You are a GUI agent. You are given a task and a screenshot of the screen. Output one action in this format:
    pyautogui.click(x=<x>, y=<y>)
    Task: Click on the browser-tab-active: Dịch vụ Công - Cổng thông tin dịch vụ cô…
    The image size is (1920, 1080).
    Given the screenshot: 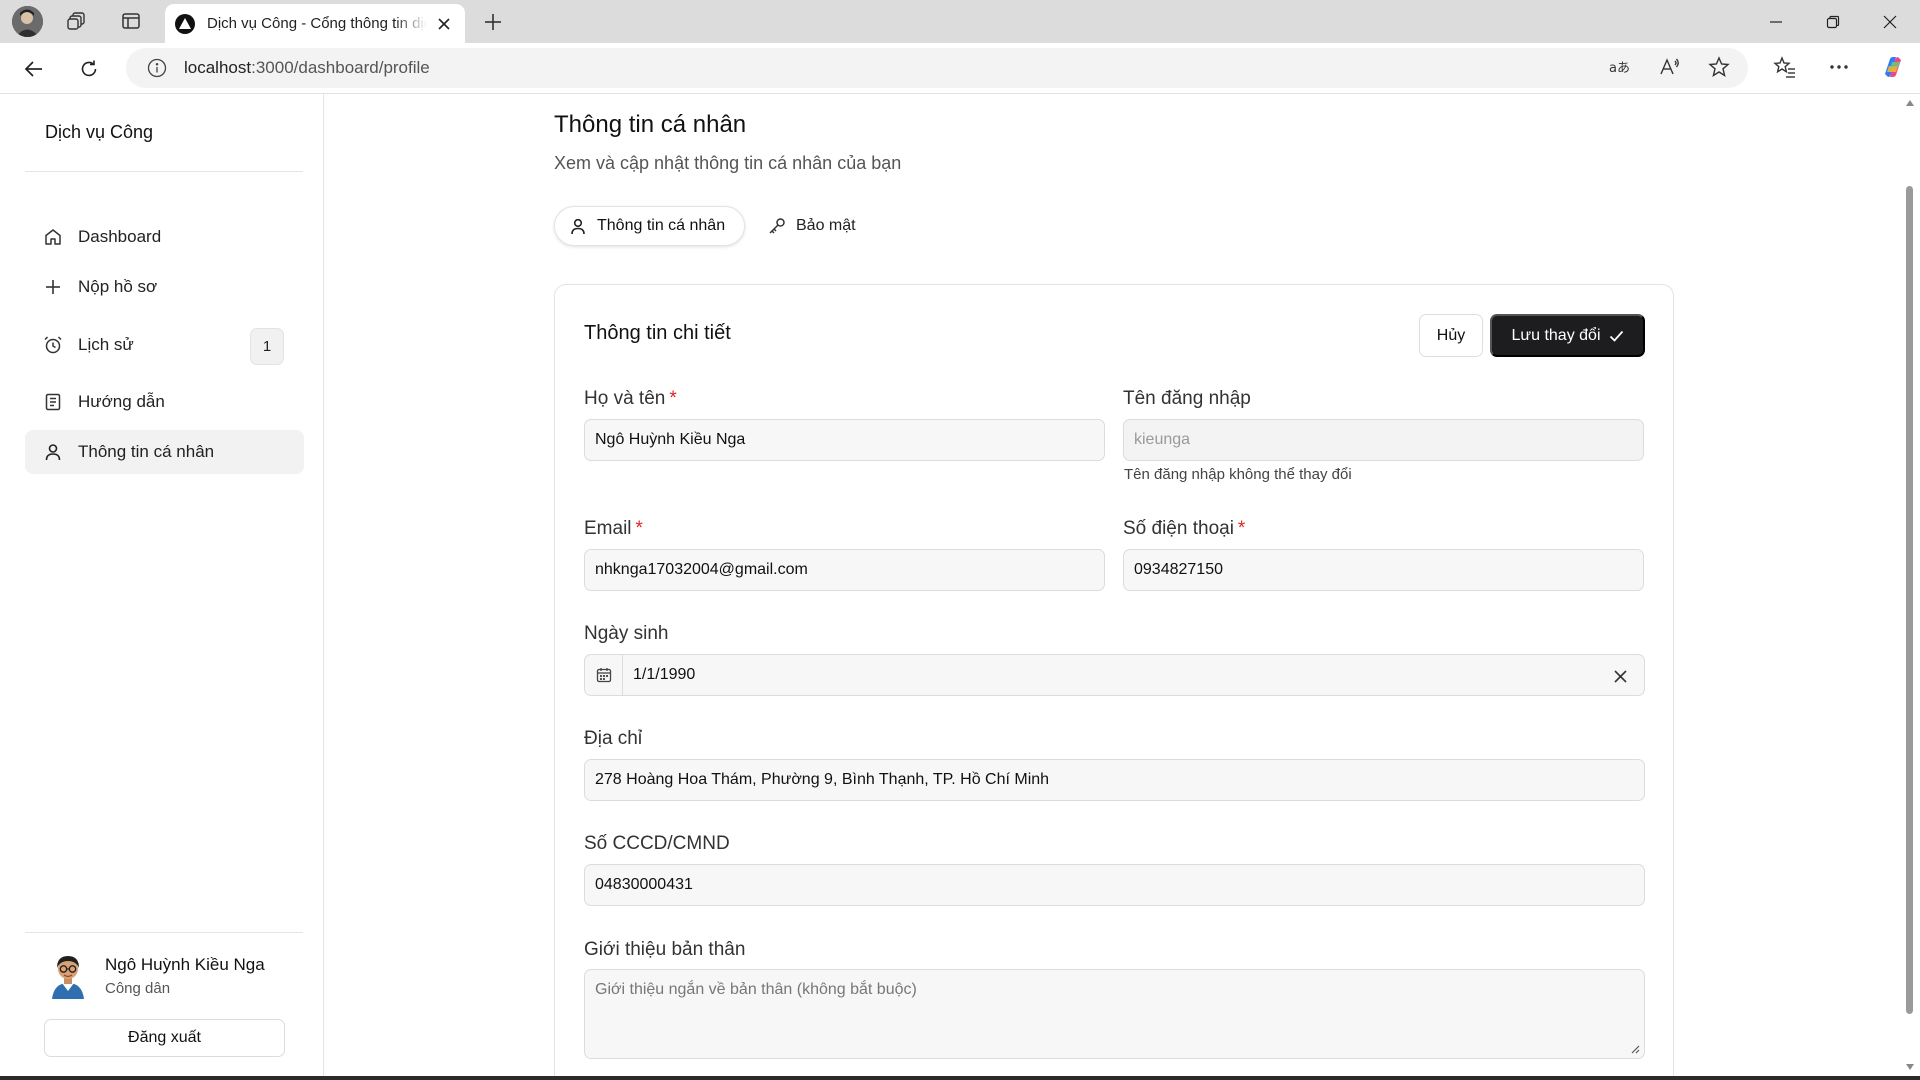 What is the action you would take?
    pyautogui.click(x=315, y=23)
    